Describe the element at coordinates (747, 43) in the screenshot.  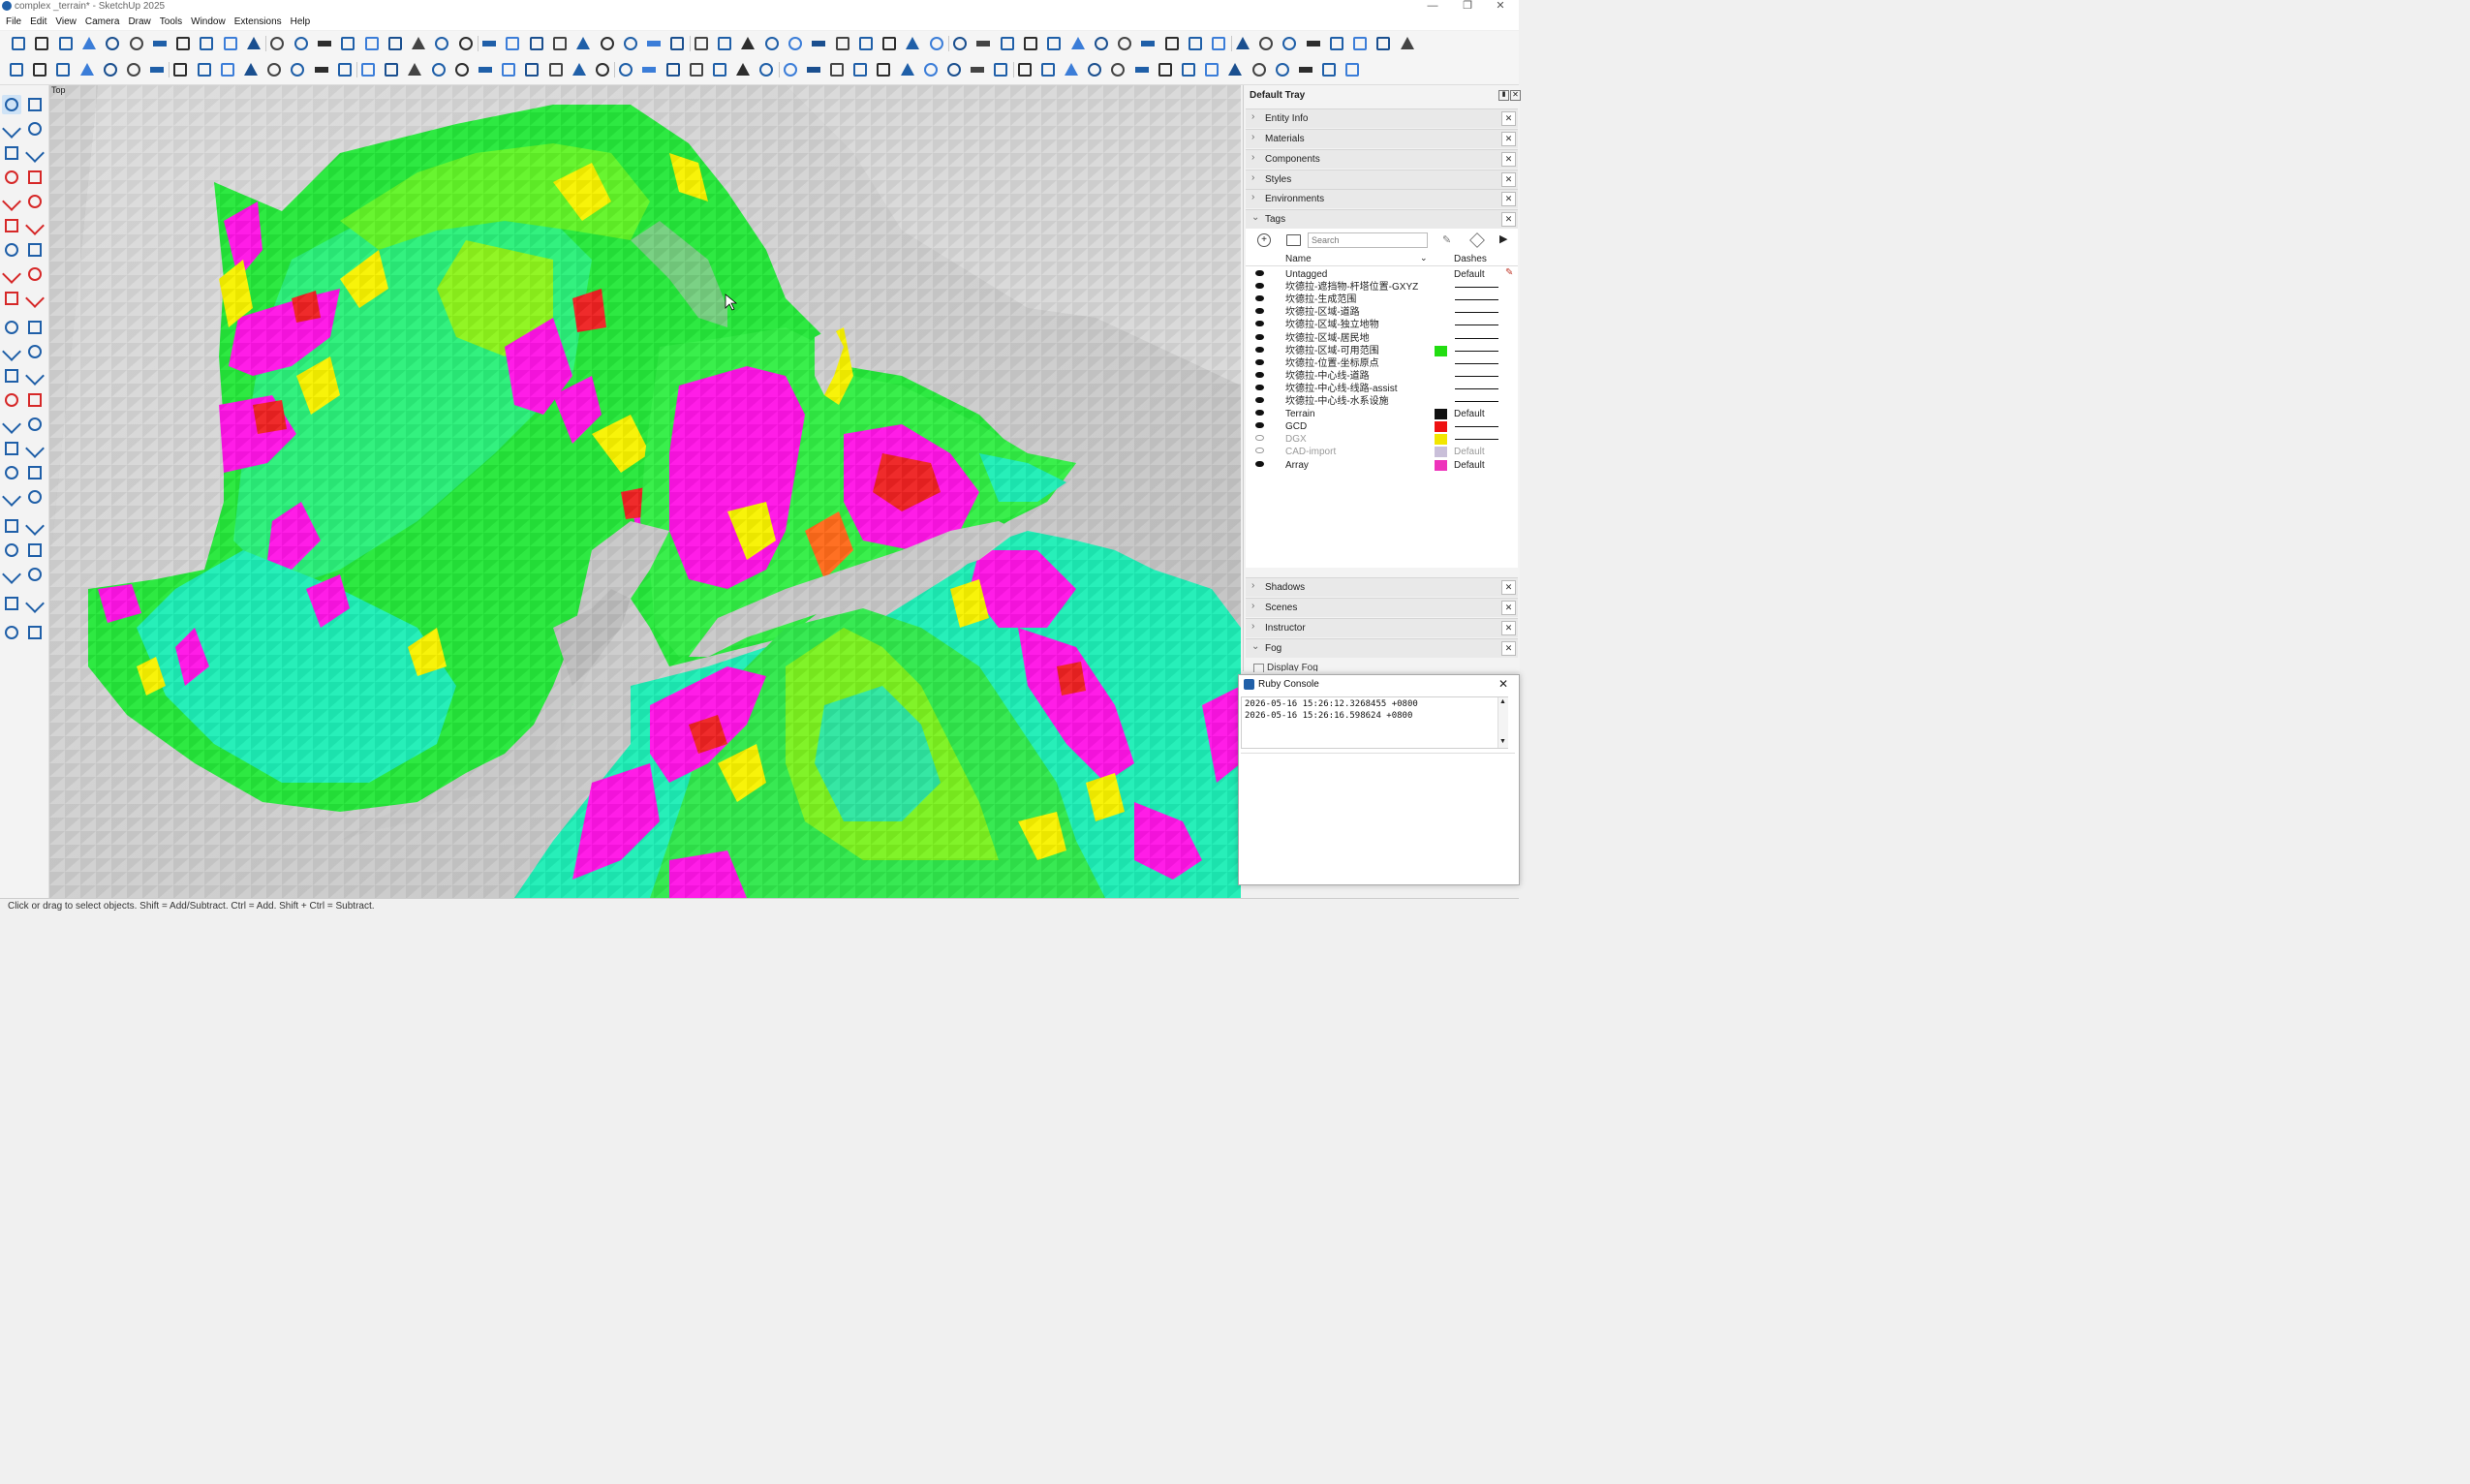
I see `lock-icon` at that location.